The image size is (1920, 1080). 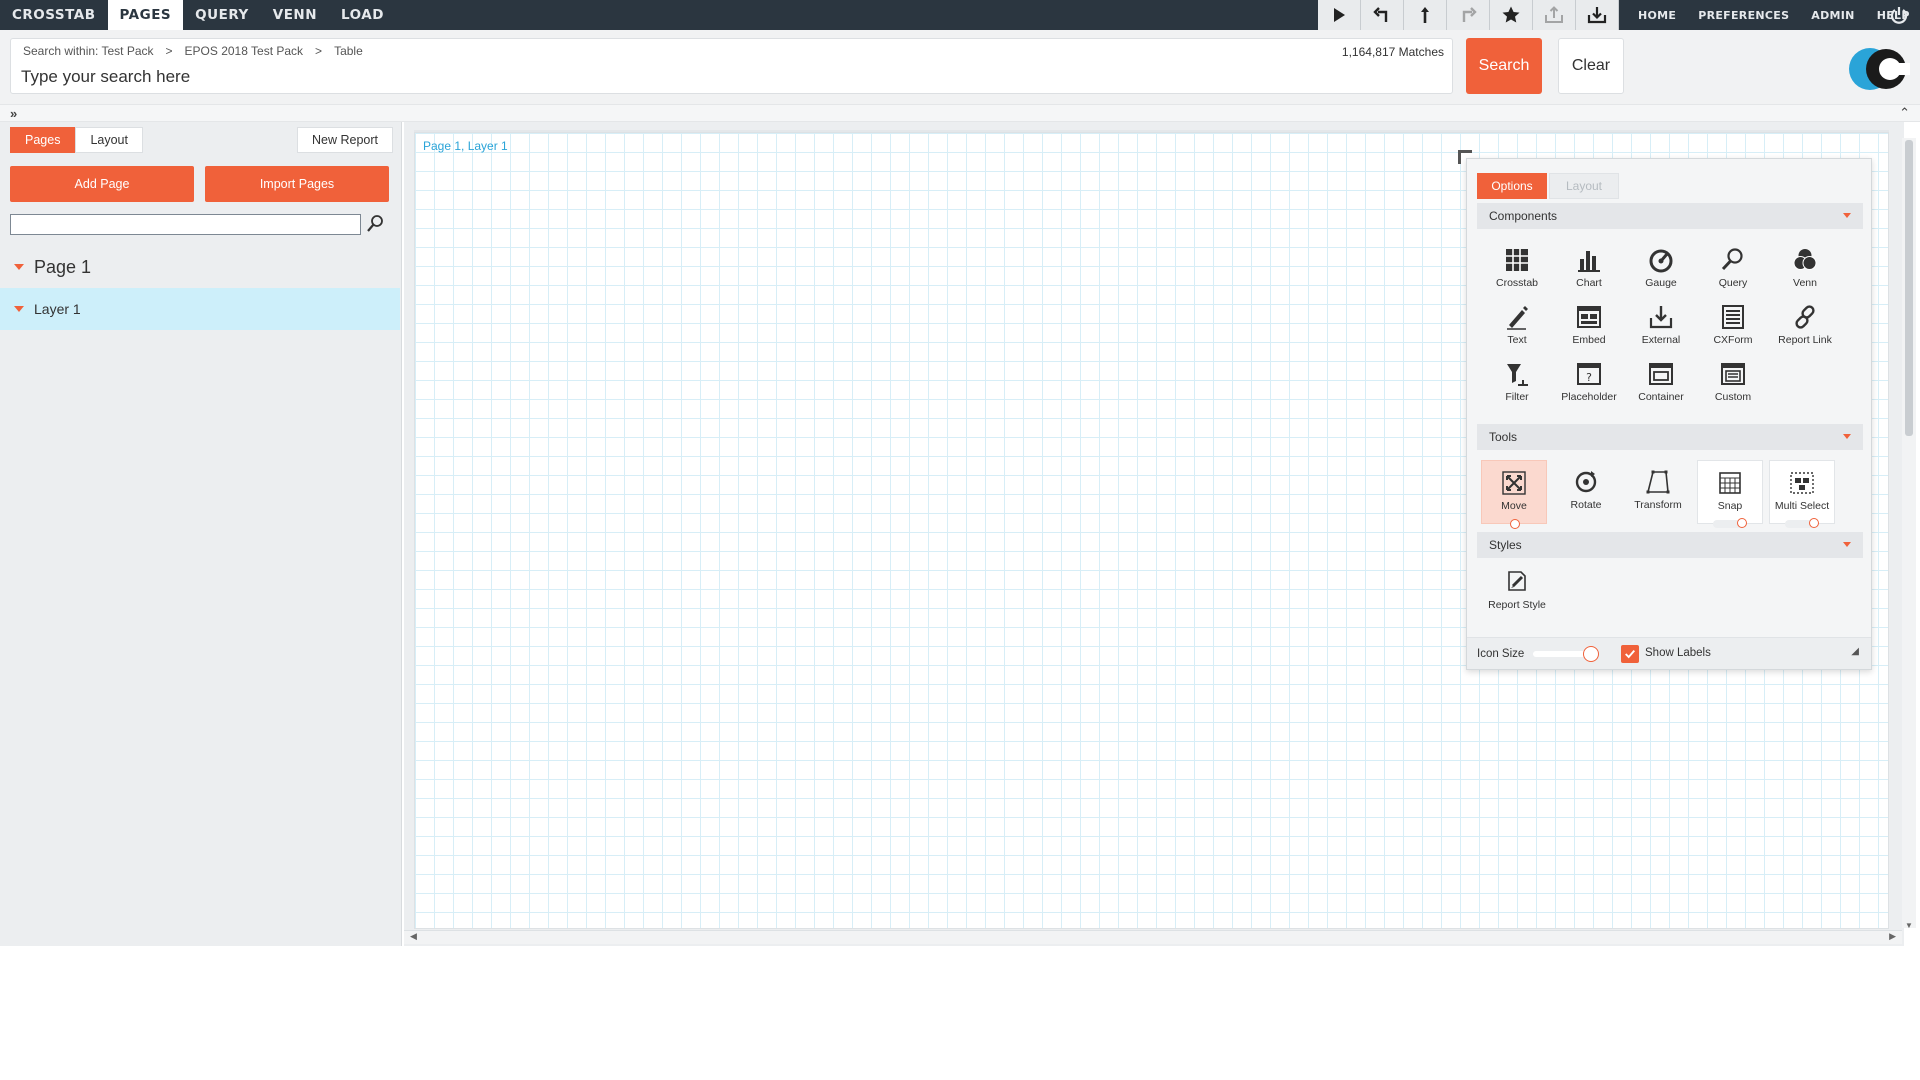 What do you see at coordinates (1591, 66) in the screenshot?
I see `clear-button: Clear` at bounding box center [1591, 66].